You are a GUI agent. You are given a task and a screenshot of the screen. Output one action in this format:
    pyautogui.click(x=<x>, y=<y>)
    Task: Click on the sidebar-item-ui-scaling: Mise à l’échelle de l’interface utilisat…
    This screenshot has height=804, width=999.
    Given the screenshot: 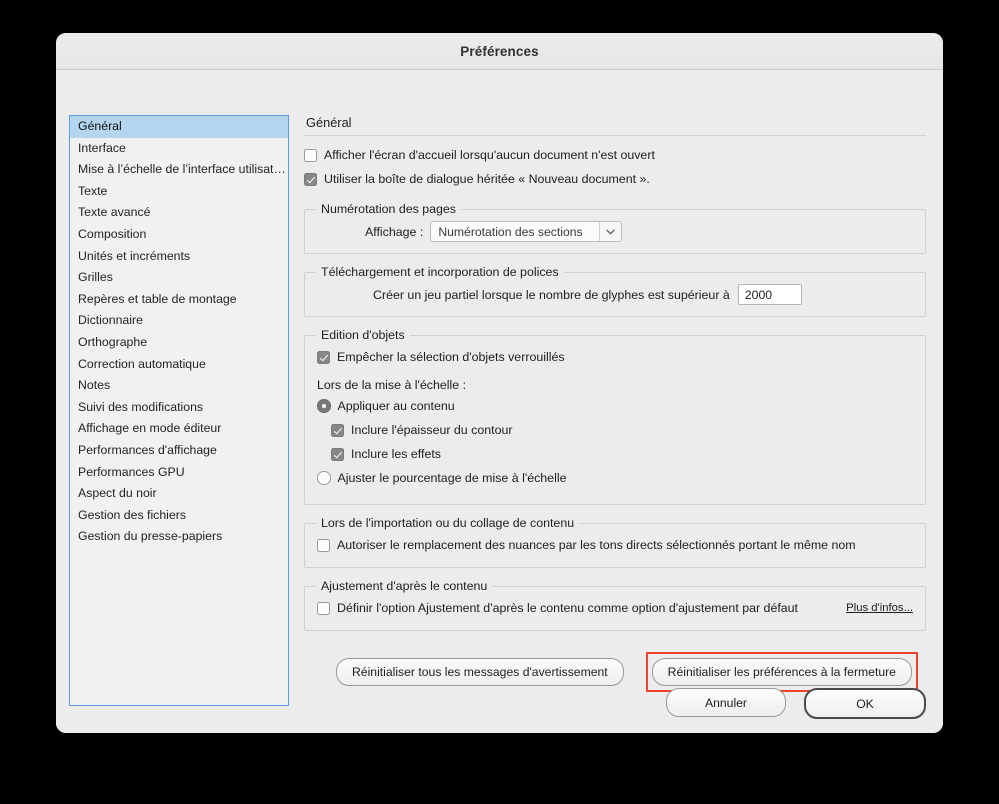 What is the action you would take?
    pyautogui.click(x=179, y=170)
    